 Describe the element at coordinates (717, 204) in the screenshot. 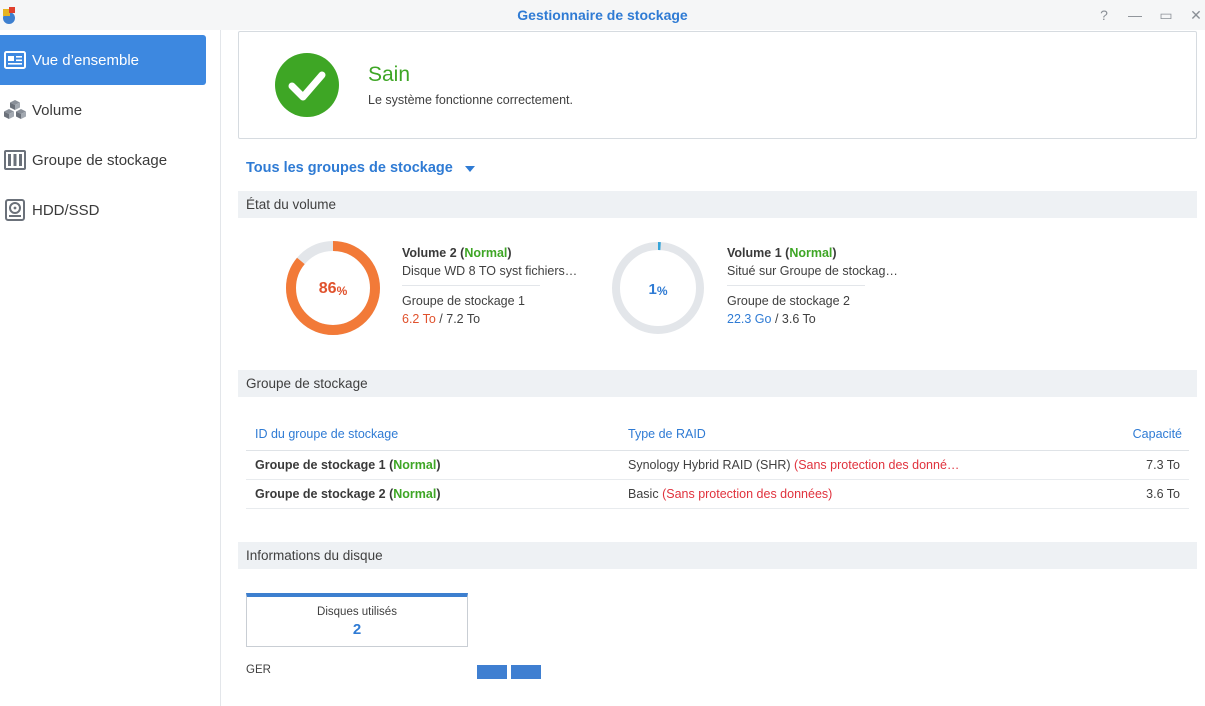

I see `section-header-volume-state: État du volume` at that location.